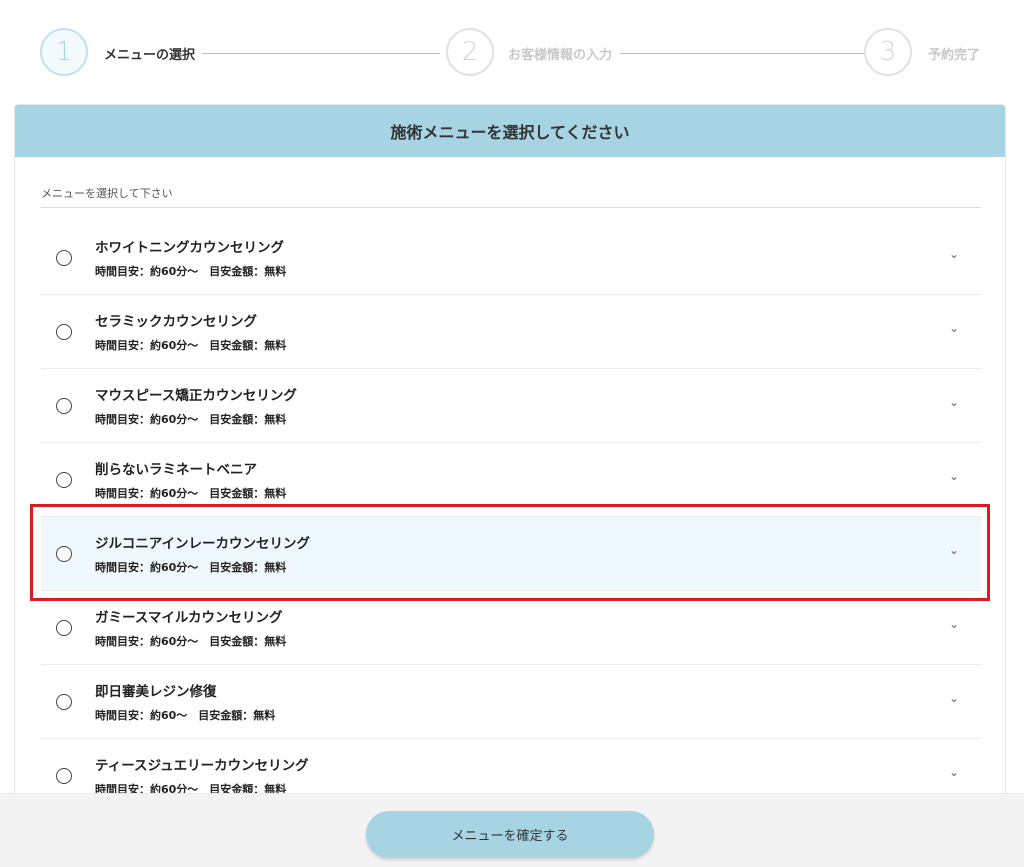 The height and width of the screenshot is (867, 1024). Describe the element at coordinates (64, 52) in the screenshot. I see `step-1-circle: 1` at that location.